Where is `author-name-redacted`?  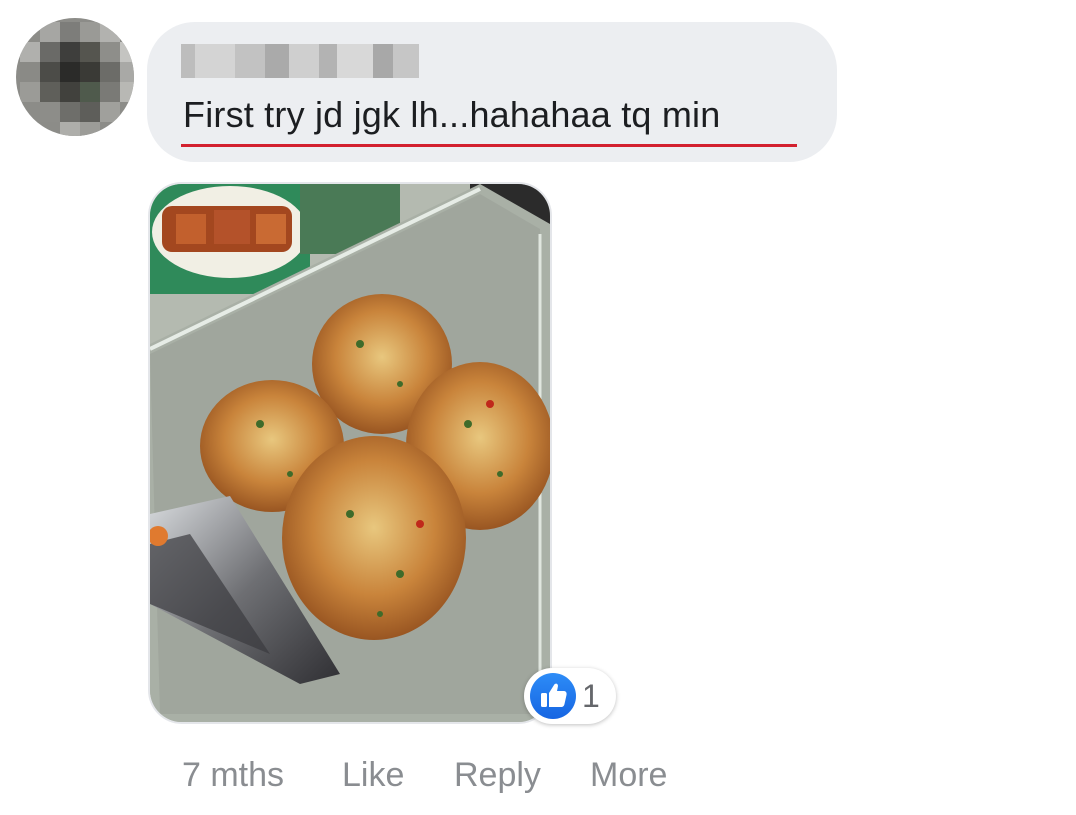
author-name-redacted is located at coordinates (301, 61).